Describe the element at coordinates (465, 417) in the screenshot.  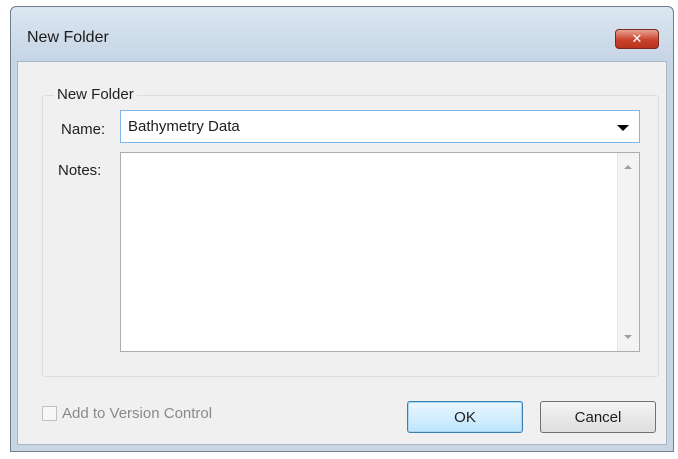
I see `ok-button: OK` at that location.